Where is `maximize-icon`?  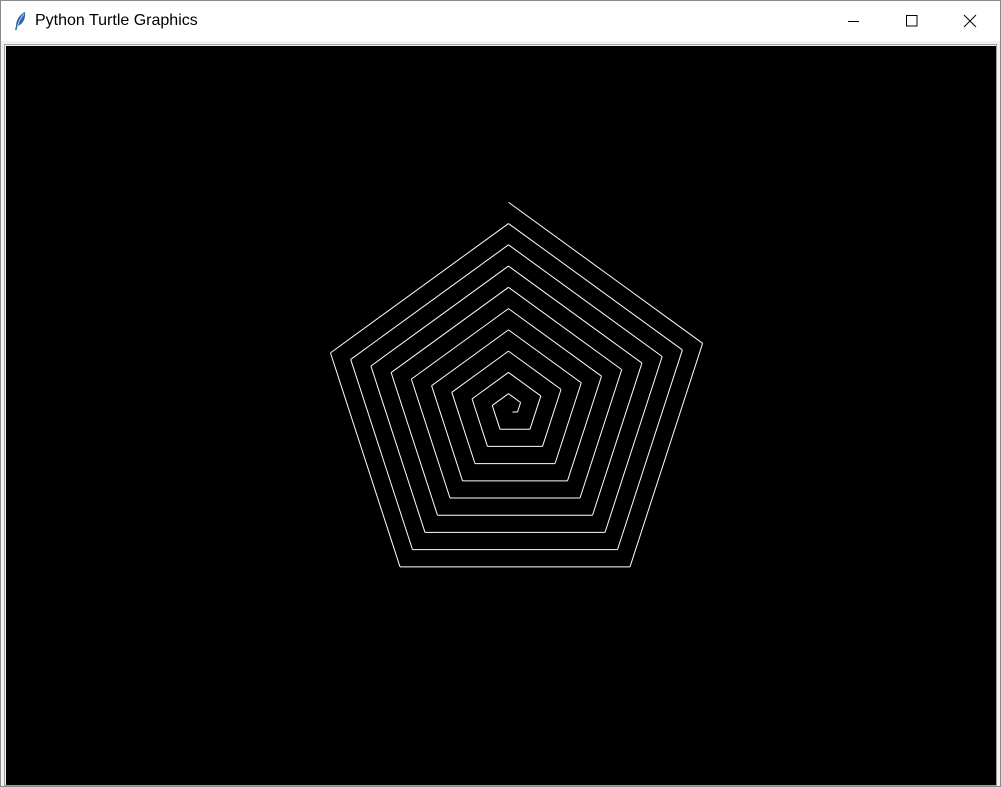
maximize-icon is located at coordinates (912, 21).